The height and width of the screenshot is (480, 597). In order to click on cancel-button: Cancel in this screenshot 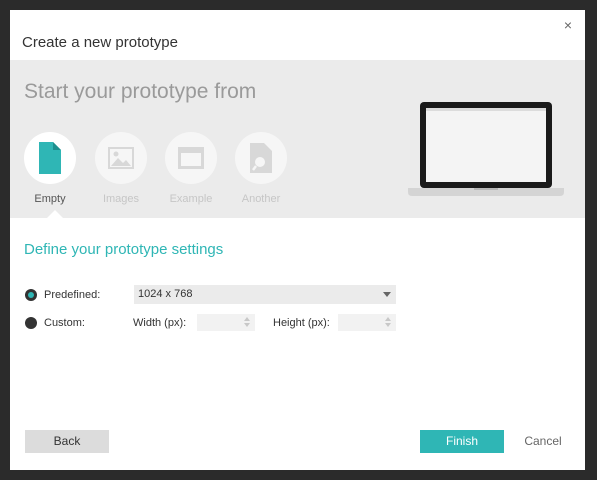, I will do `click(543, 441)`.